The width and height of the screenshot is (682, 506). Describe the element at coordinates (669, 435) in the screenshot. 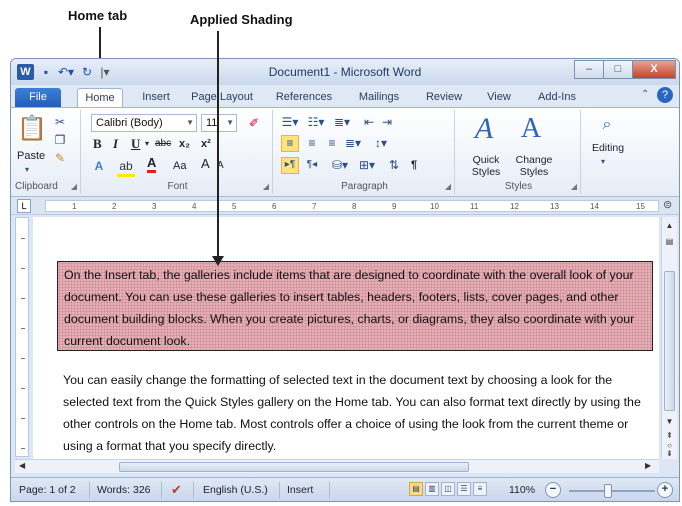

I see `previous-page-icon: ⇞` at that location.